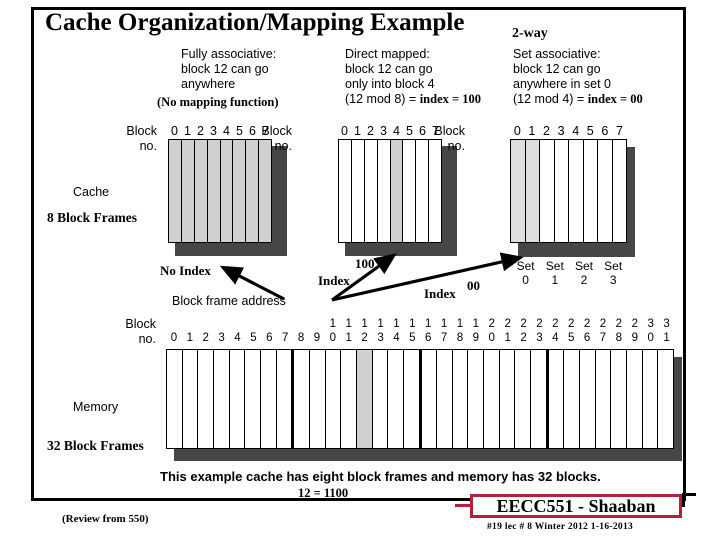  What do you see at coordinates (420, 338) in the screenshot?
I see `memory-ones-digits: 01234567890123456789012345678901` at bounding box center [420, 338].